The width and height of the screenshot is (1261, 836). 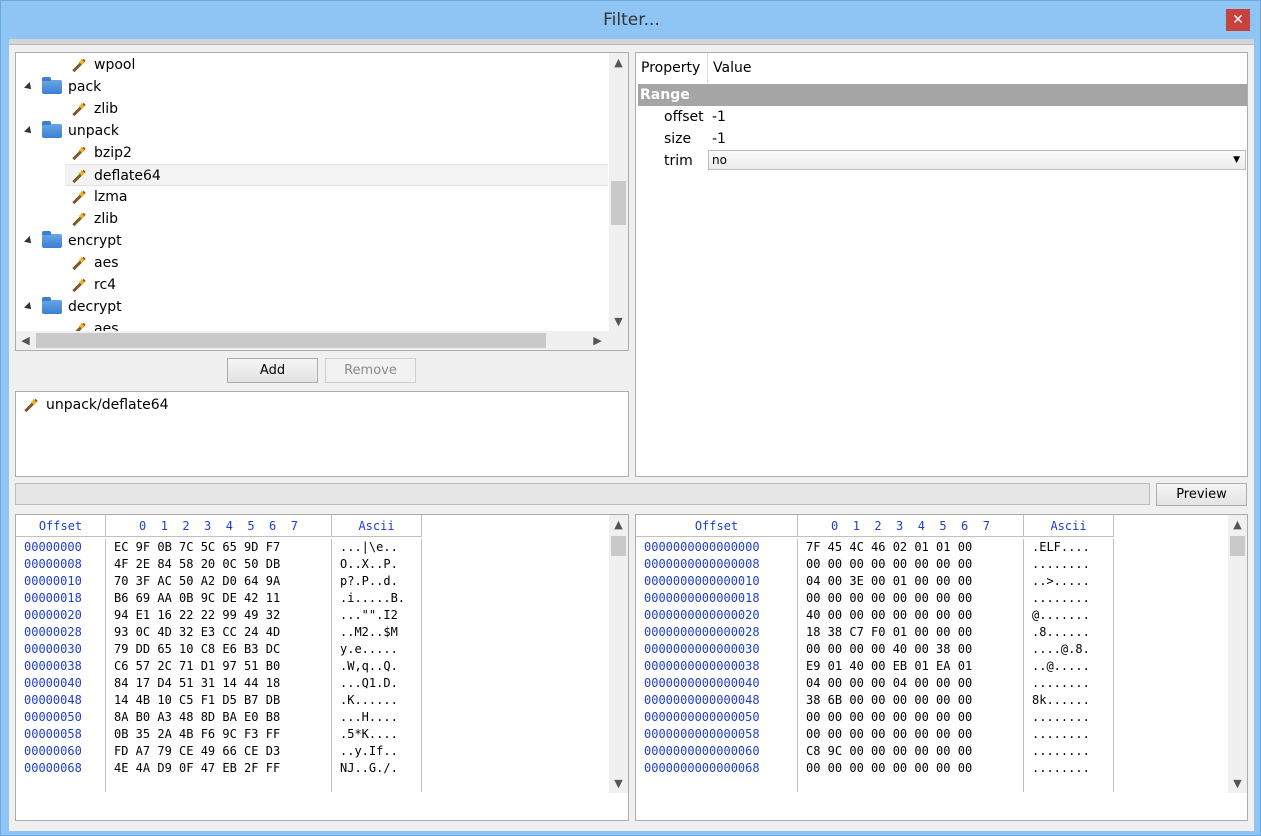 I want to click on hex-offset-cell: 00000048, so click(x=64, y=700).